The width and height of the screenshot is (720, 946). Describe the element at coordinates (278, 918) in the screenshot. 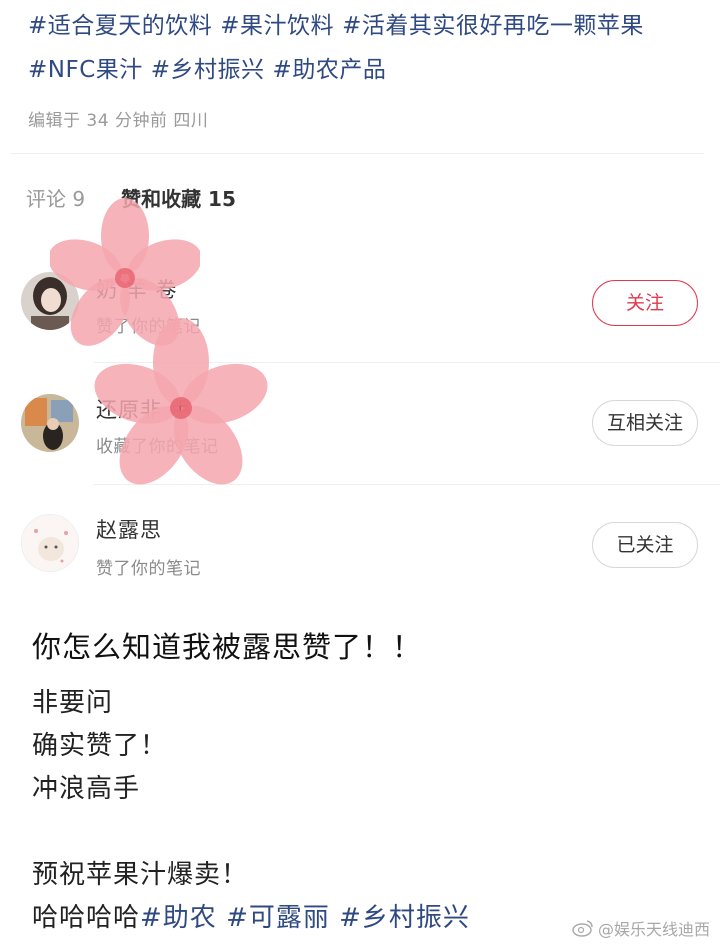

I see `hashtag: #可露丽` at that location.